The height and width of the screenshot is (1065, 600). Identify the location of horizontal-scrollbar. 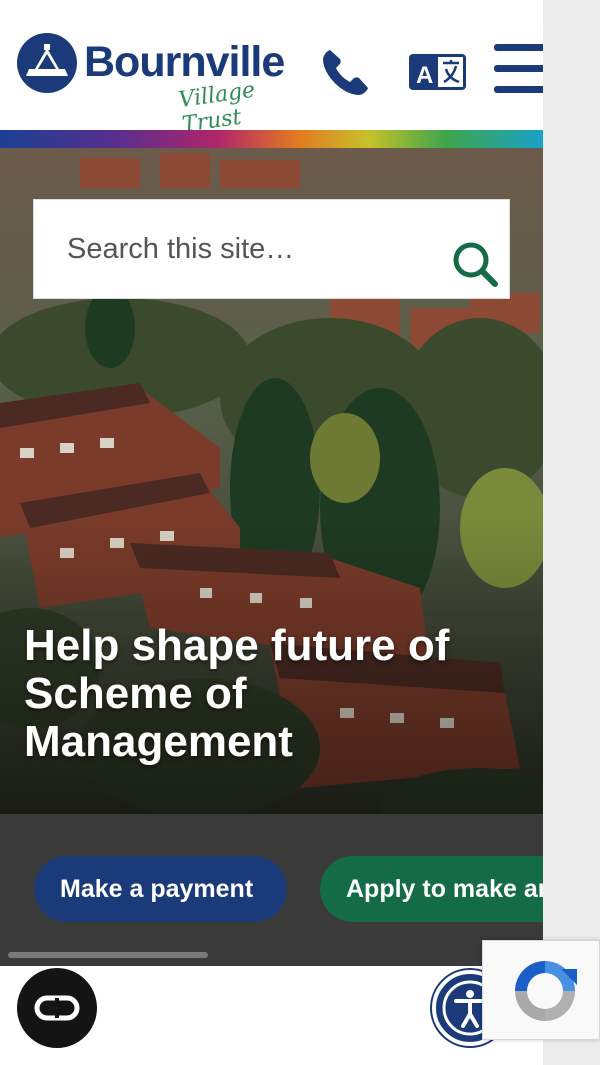
(108, 955).